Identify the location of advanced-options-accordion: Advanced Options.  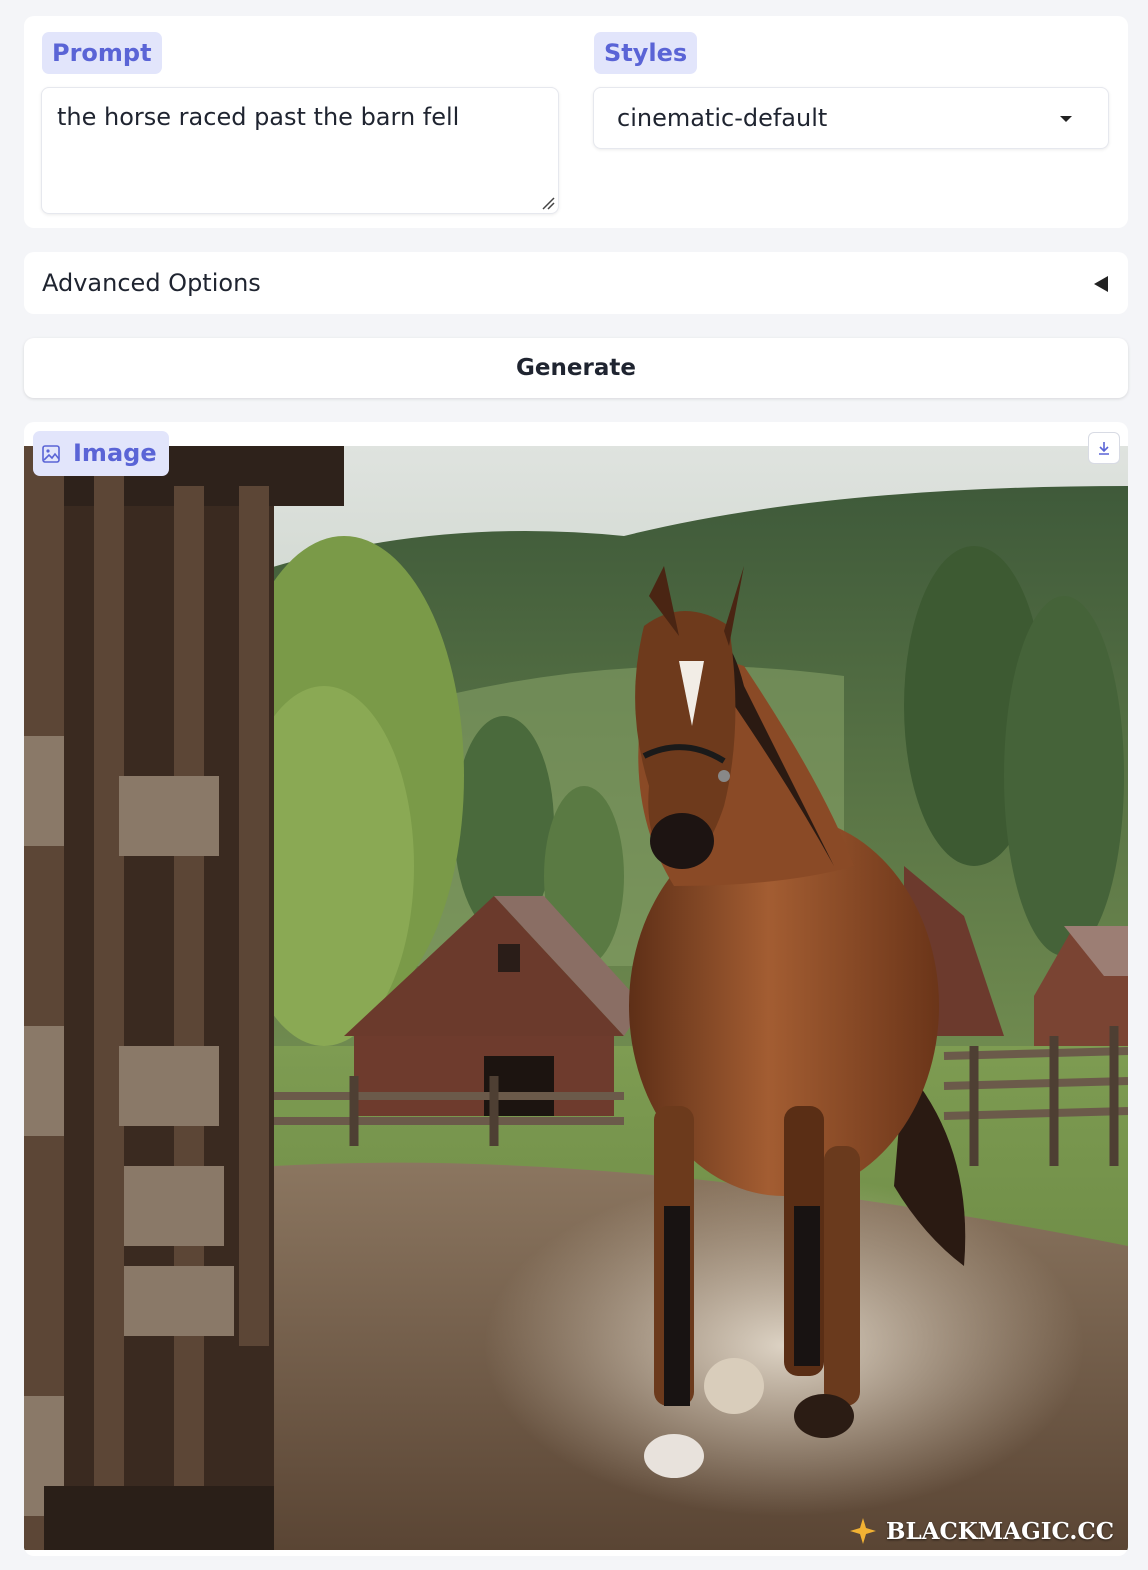
(576, 283).